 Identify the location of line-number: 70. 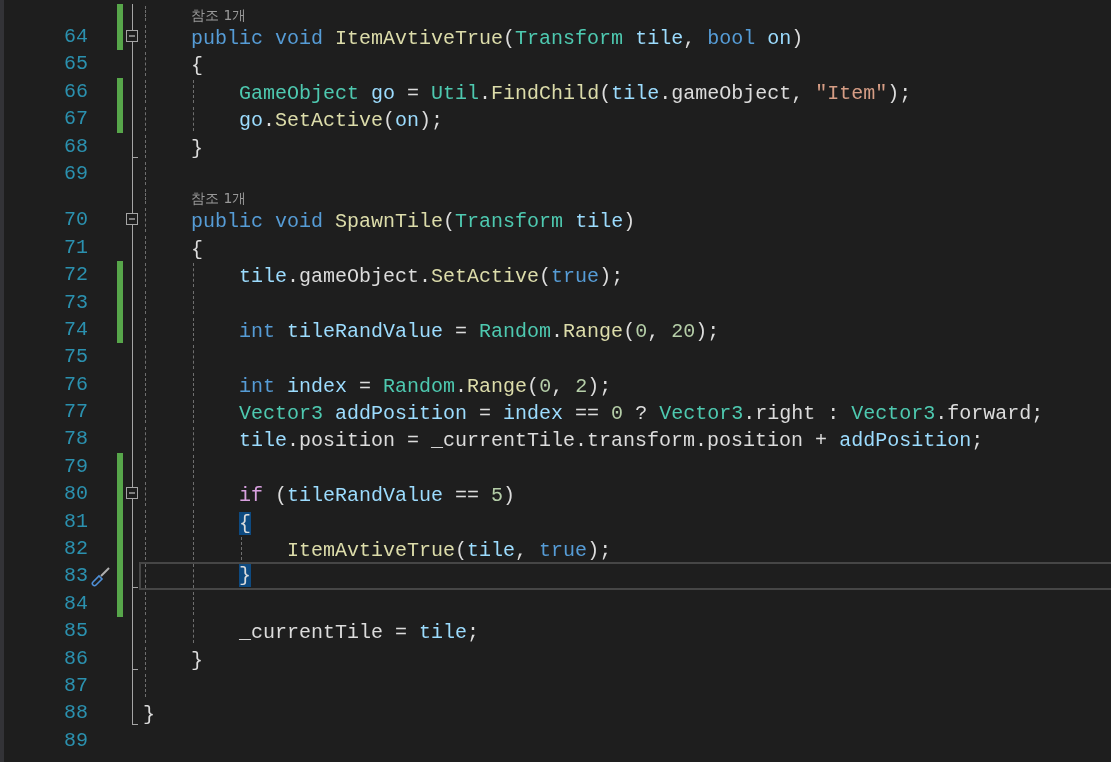
(75, 220).